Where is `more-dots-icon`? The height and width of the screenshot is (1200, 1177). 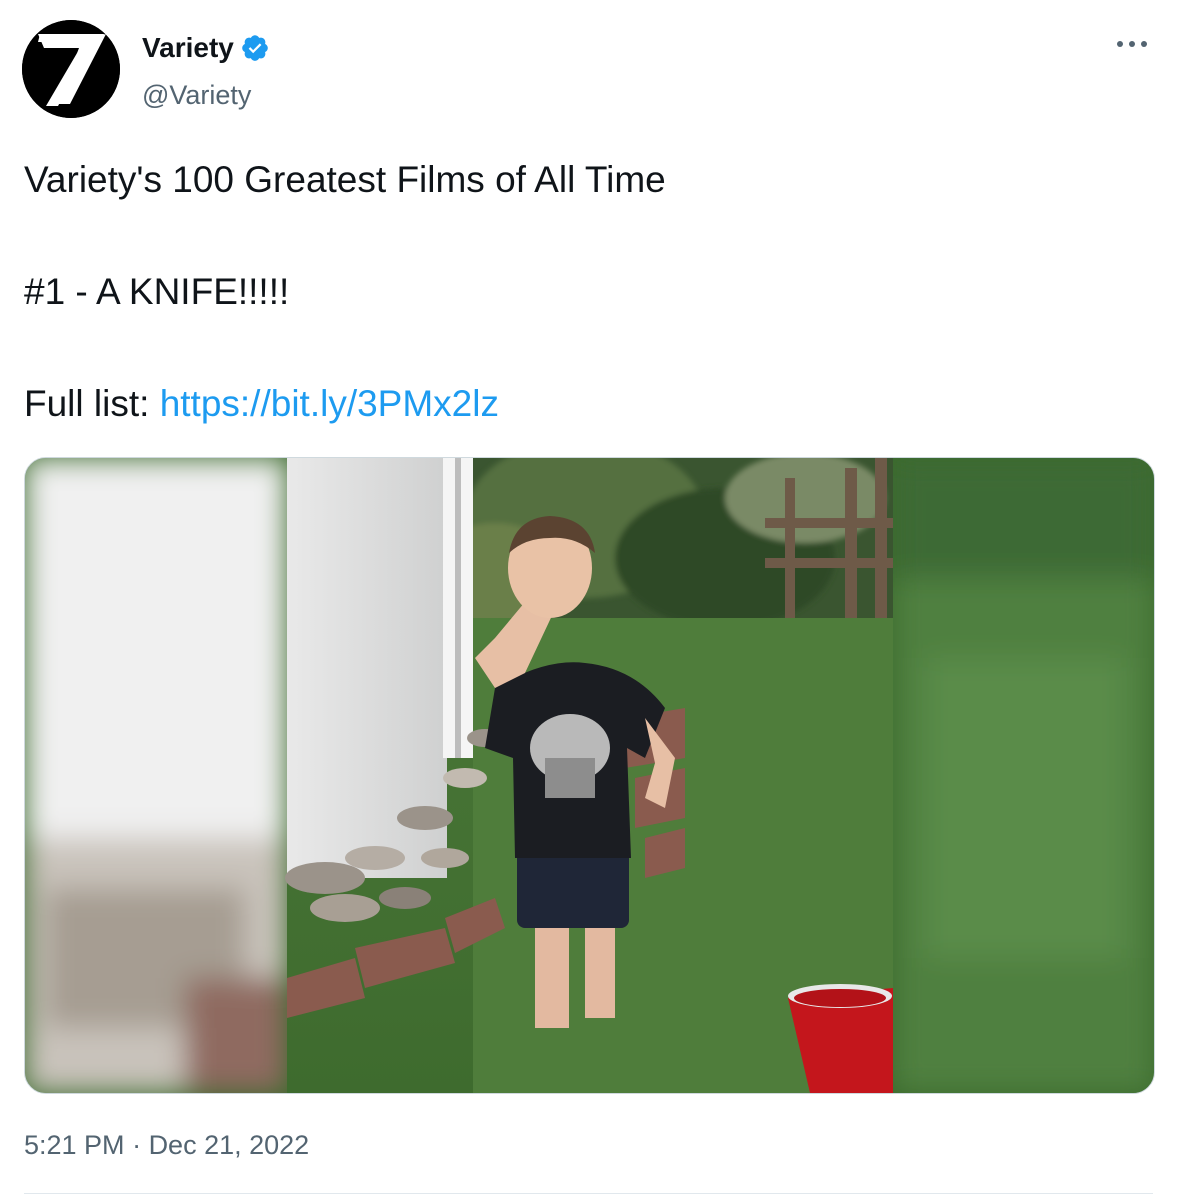 more-dots-icon is located at coordinates (1132, 44).